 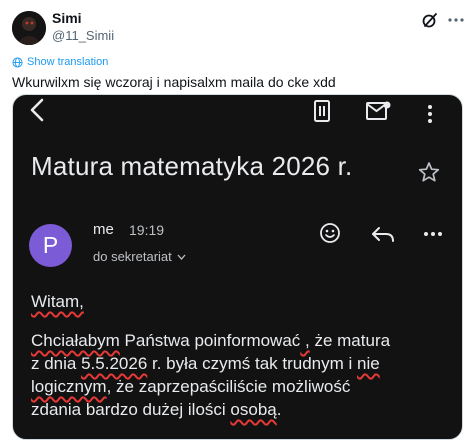 I want to click on show-translation-label: Show translation, so click(x=68, y=62).